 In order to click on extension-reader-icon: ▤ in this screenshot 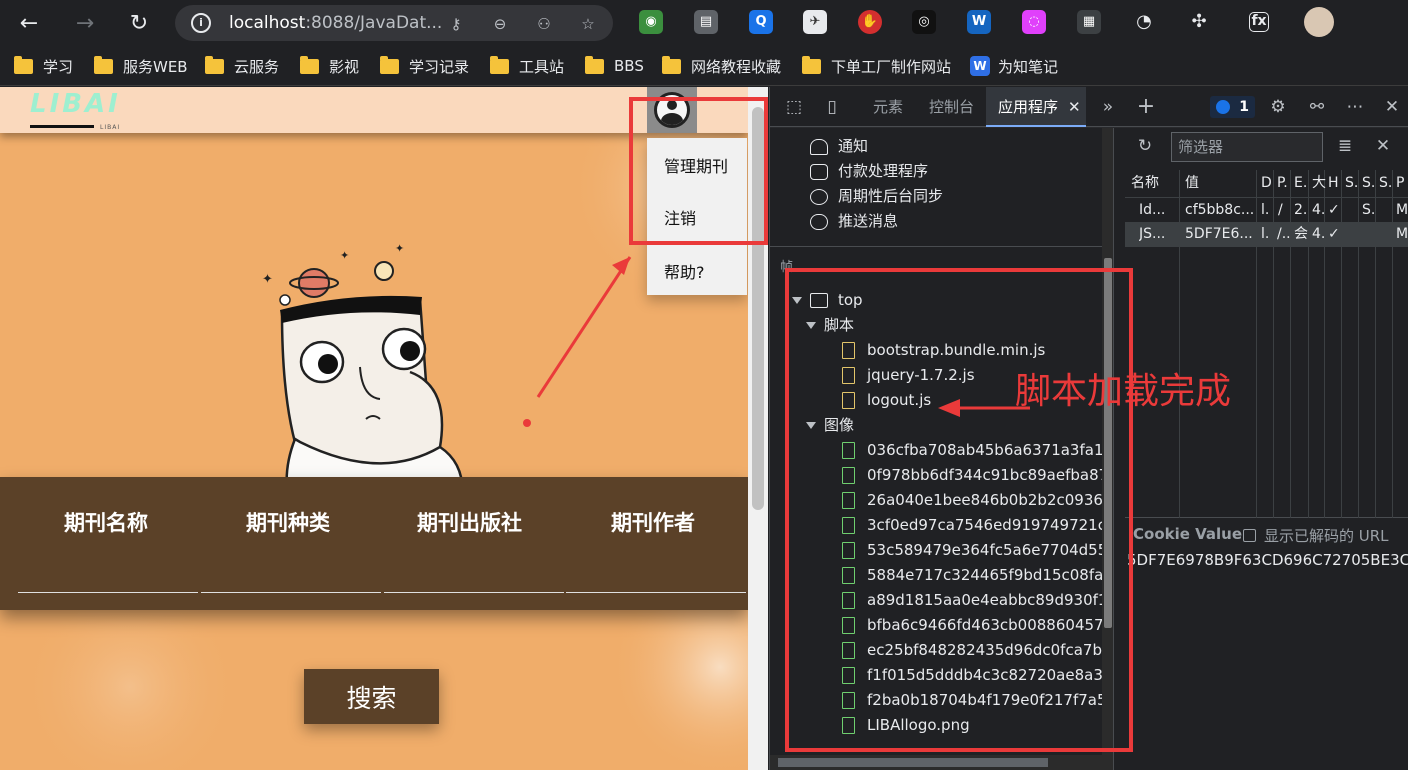, I will do `click(706, 22)`.